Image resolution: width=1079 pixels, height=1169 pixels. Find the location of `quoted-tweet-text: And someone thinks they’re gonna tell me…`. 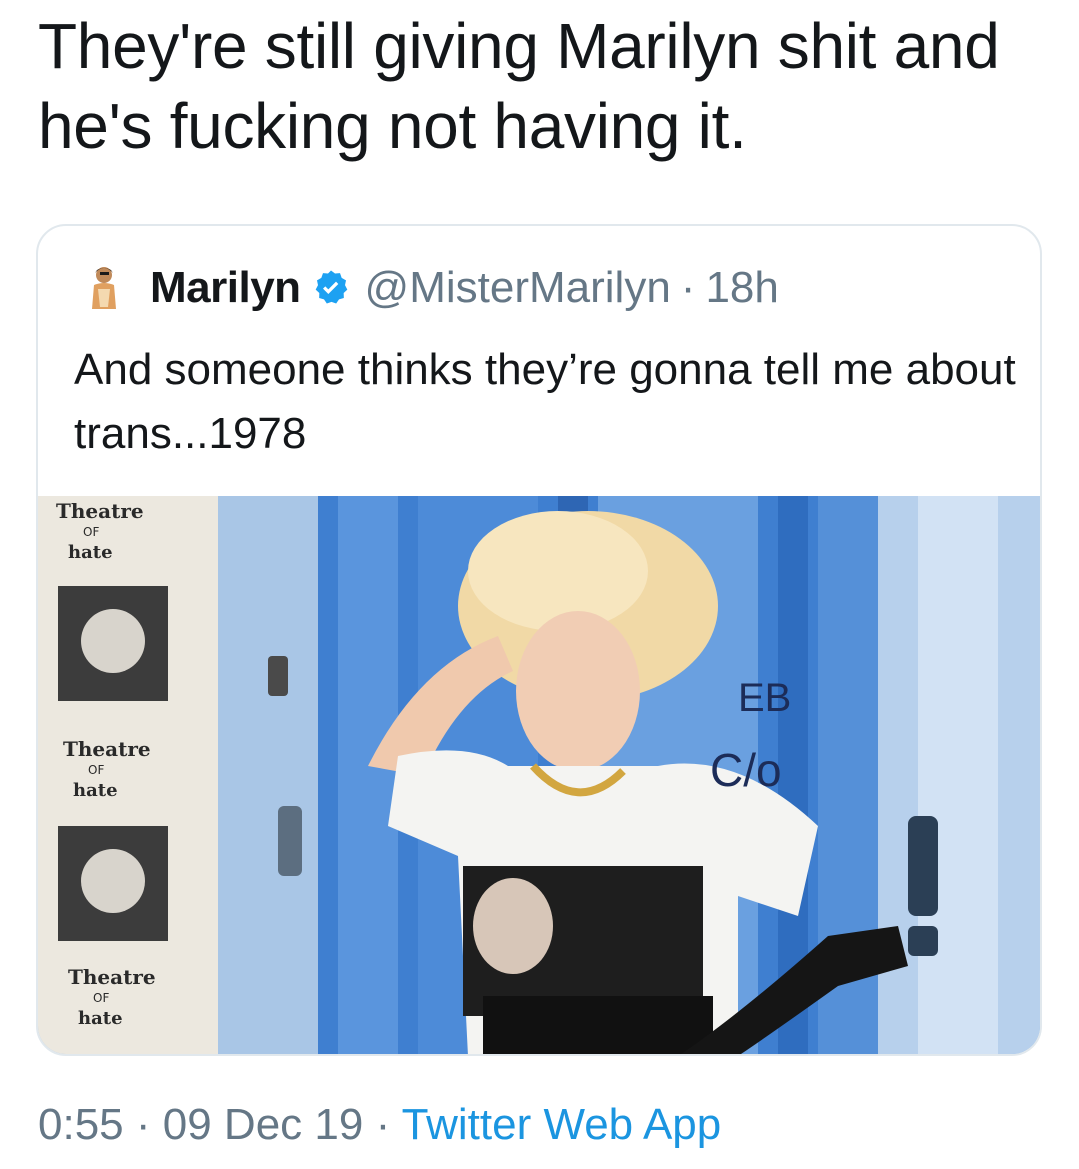

quoted-tweet-text: And someone thinks they’re gonna tell me… is located at coordinates (545, 401).